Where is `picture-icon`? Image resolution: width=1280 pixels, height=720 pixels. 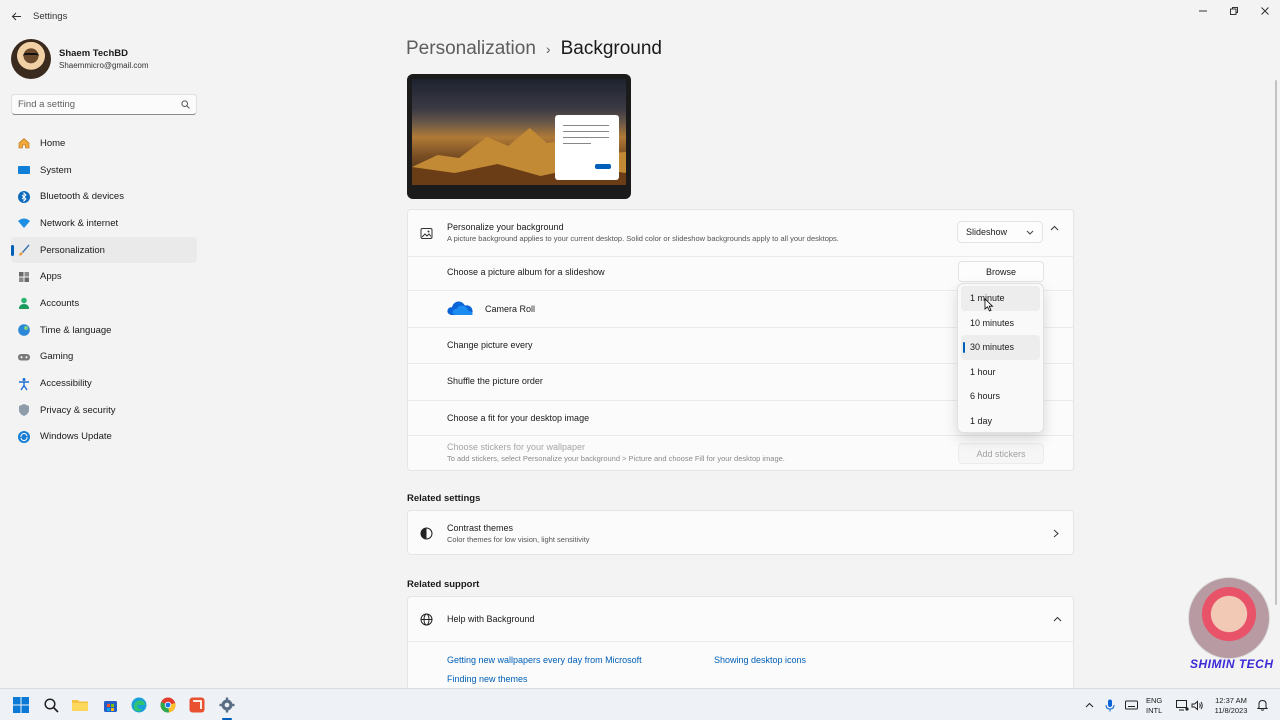 picture-icon is located at coordinates (426, 233).